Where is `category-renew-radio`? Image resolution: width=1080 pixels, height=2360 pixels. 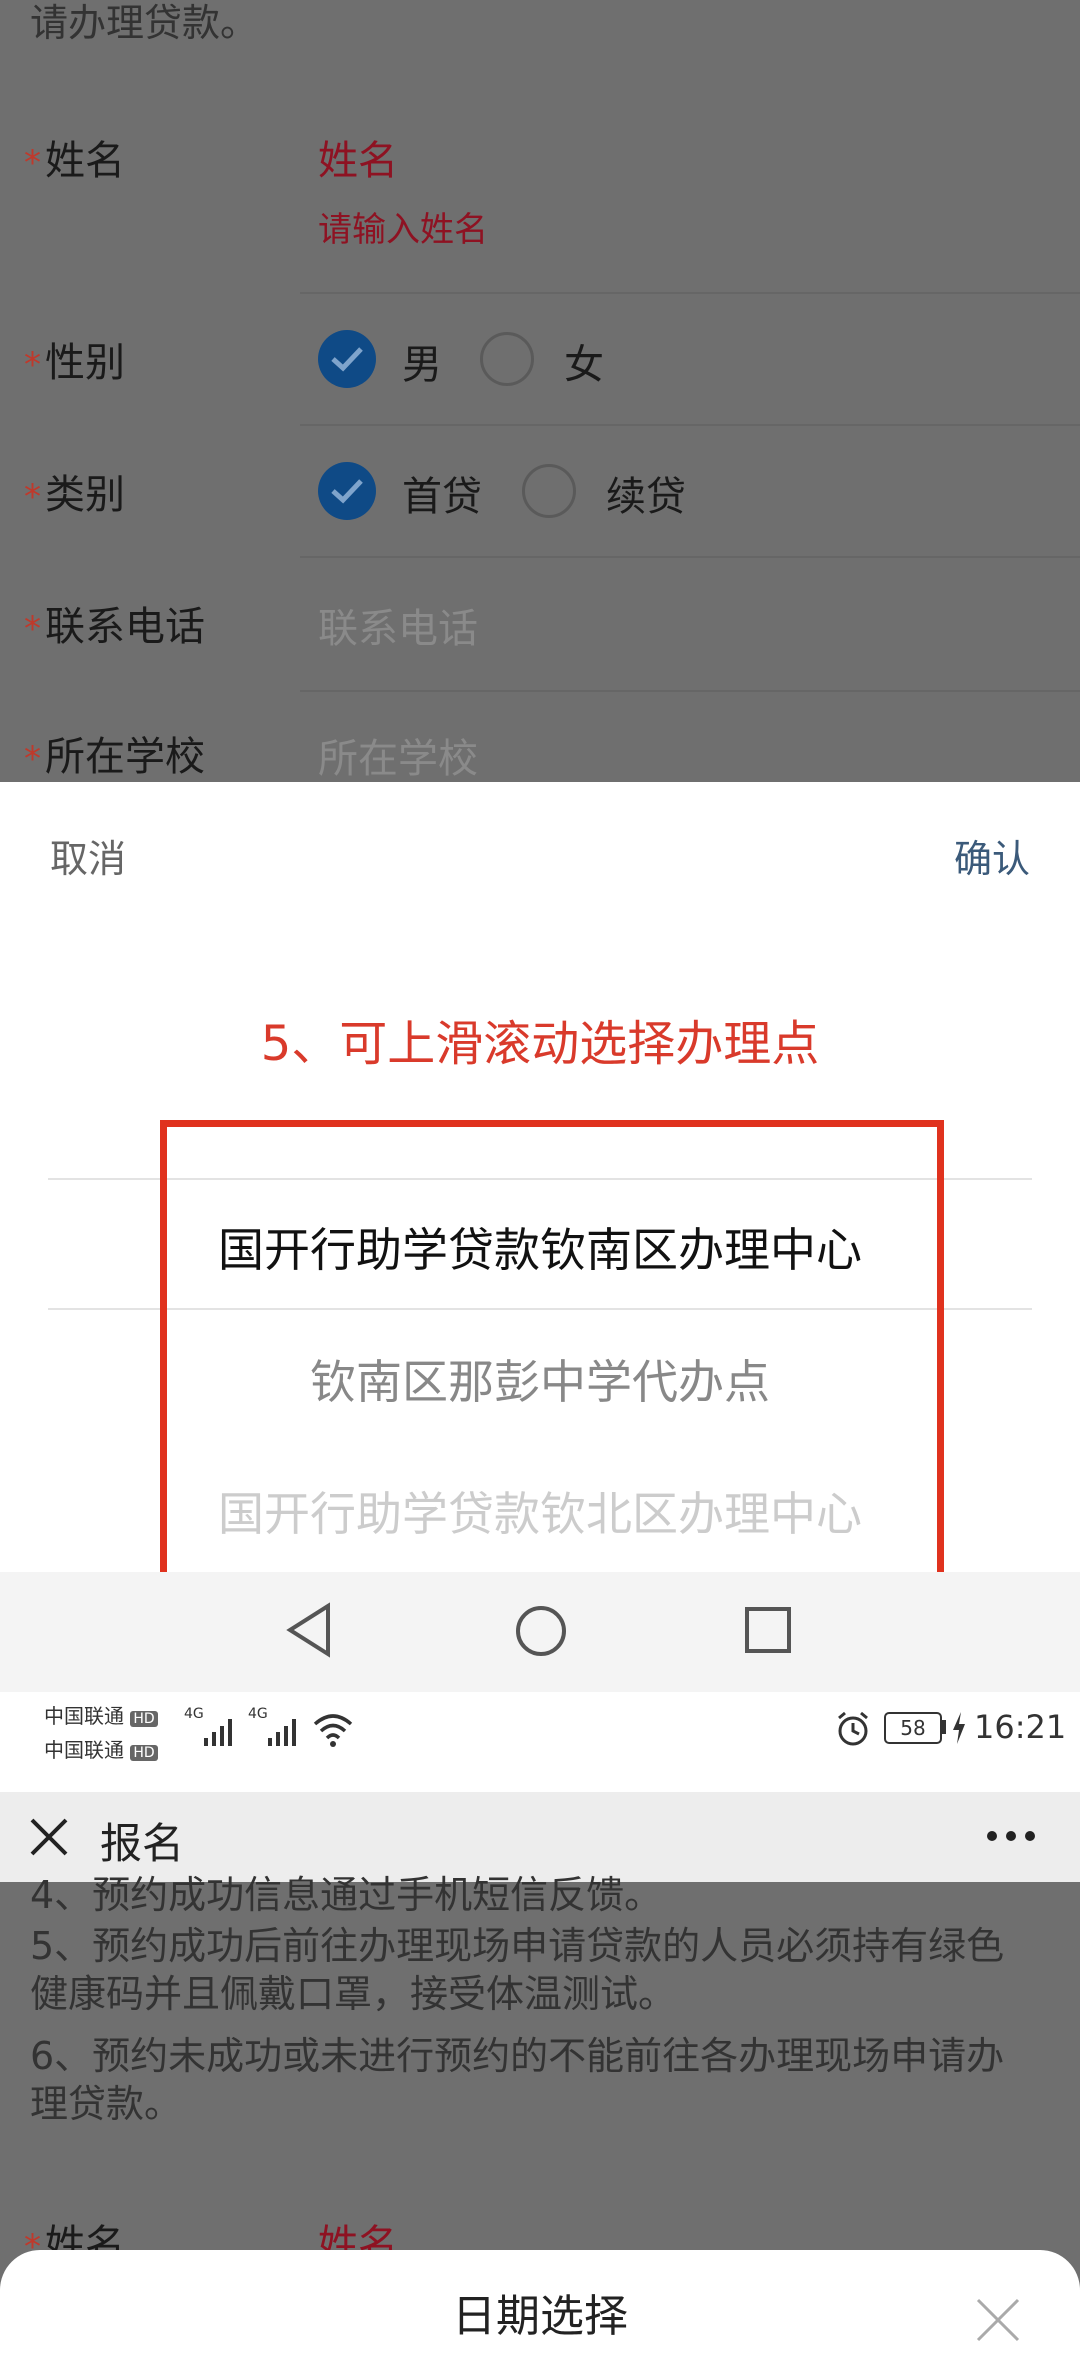
category-renew-radio is located at coordinates (549, 491).